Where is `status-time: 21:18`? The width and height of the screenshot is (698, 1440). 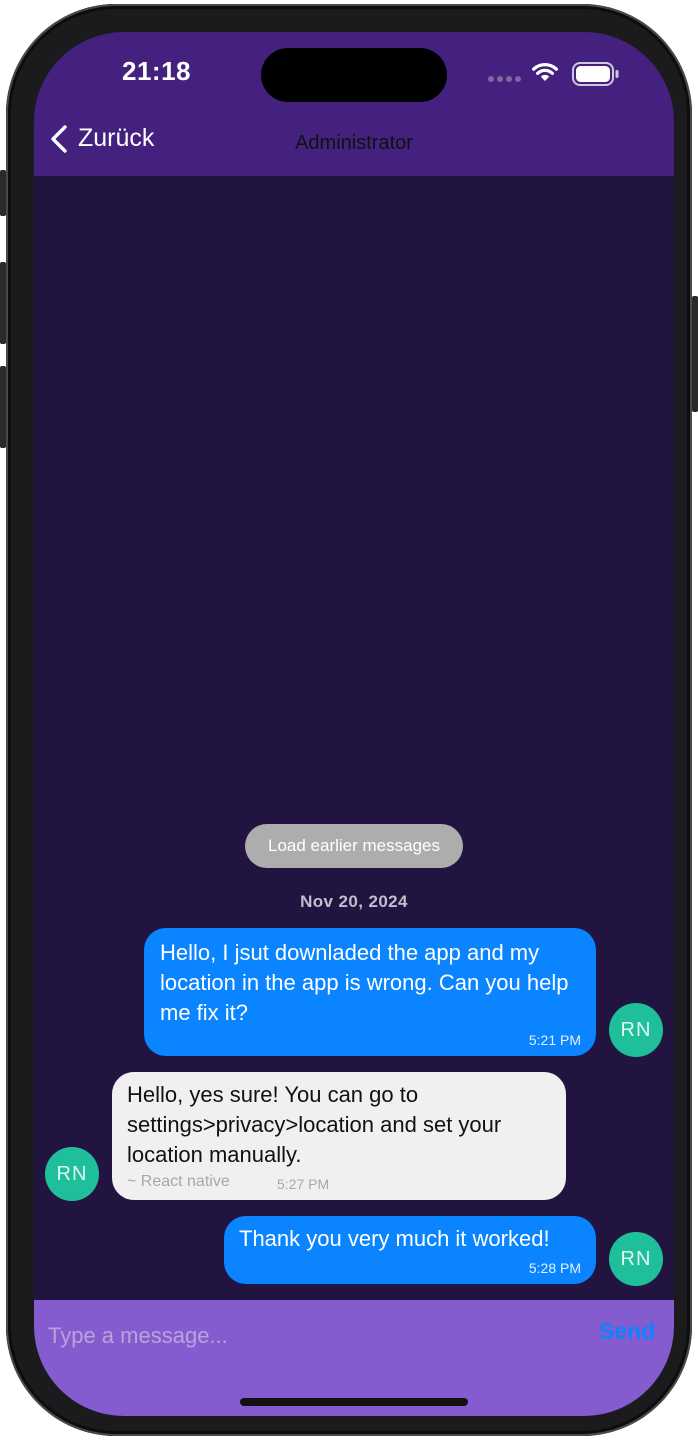 status-time: 21:18 is located at coordinates (156, 71).